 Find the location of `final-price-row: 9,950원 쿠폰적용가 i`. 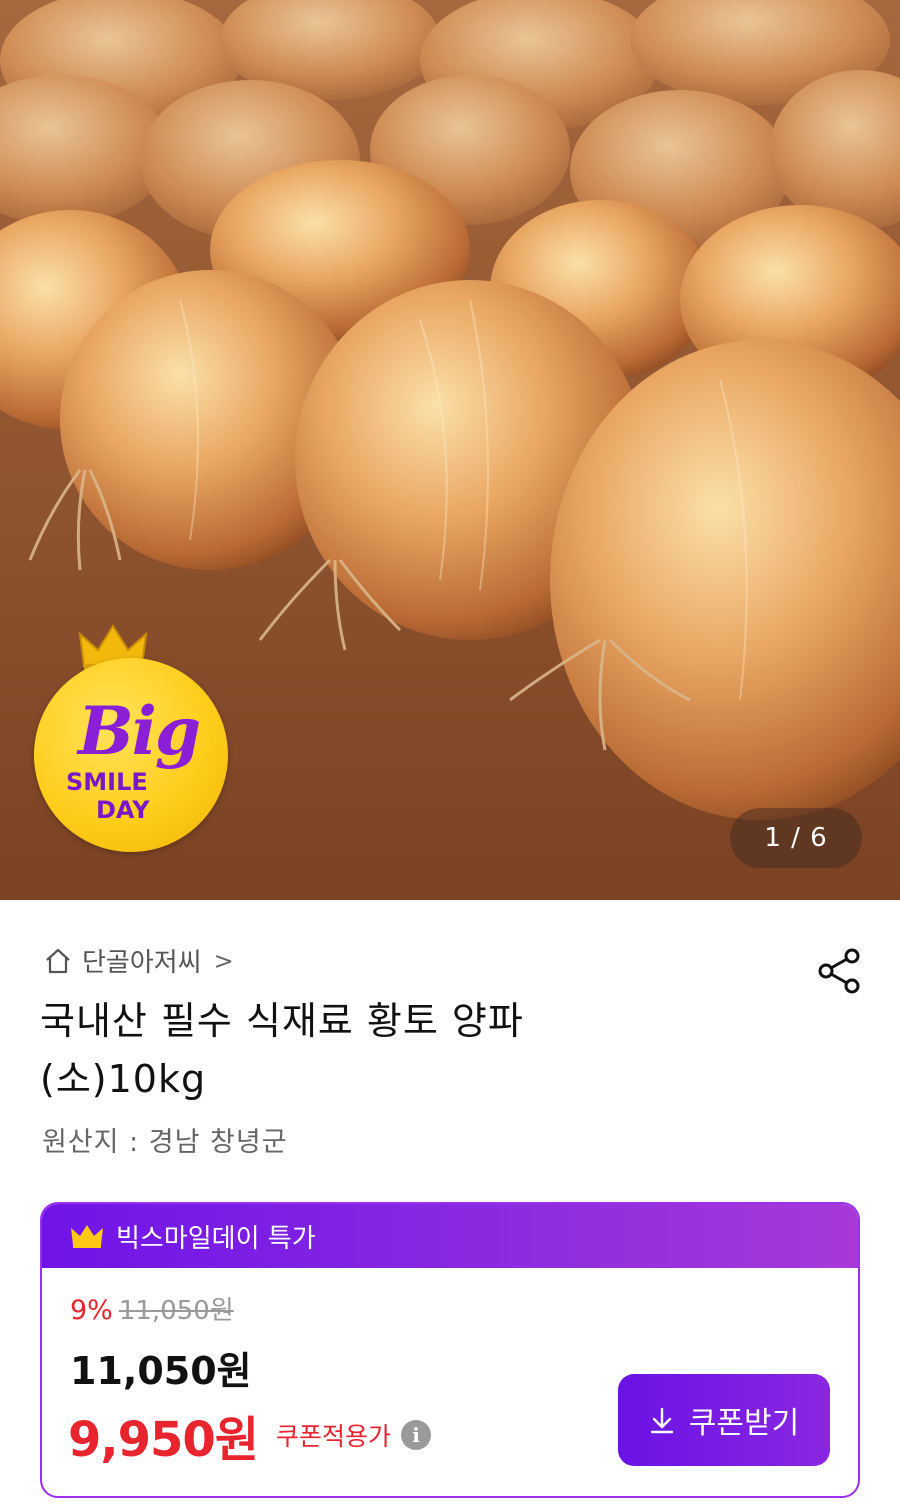

final-price-row: 9,950원 쿠폰적용가 i is located at coordinates (250, 1435).